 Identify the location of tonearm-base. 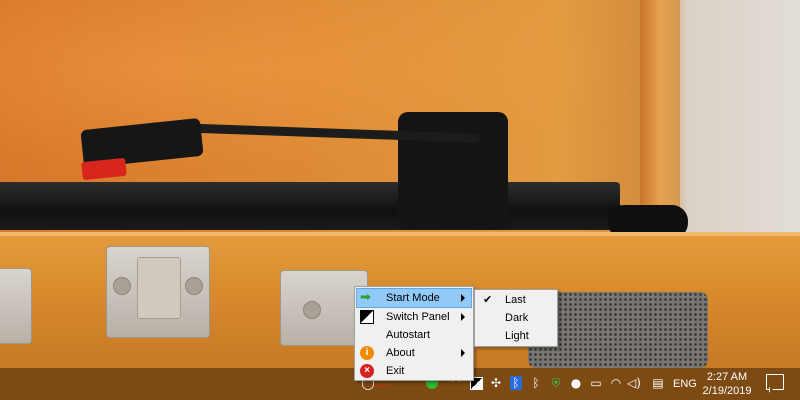
(453, 171).